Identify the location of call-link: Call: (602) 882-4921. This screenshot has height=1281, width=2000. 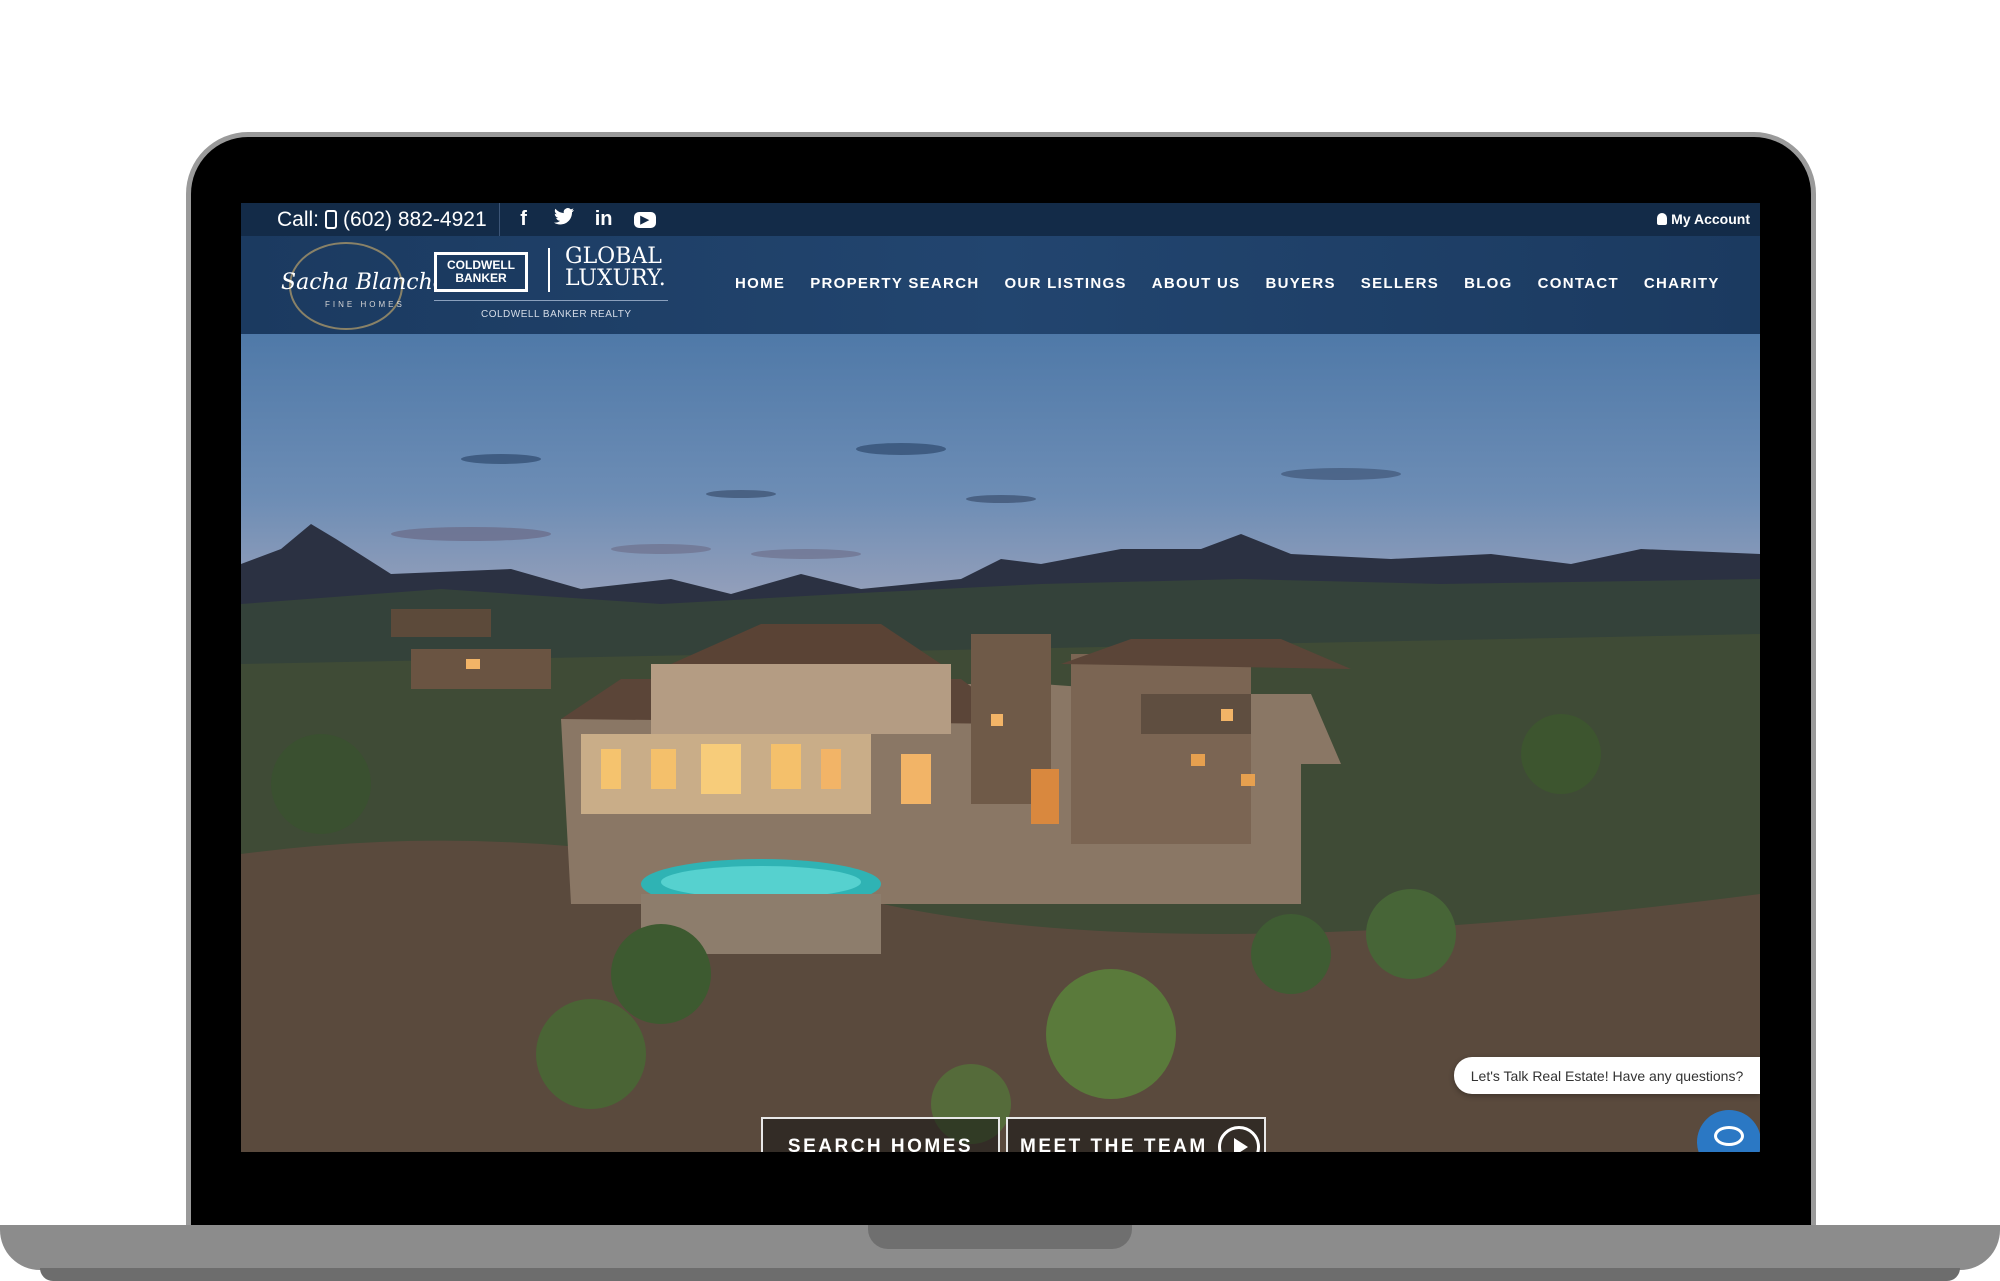
(382, 220).